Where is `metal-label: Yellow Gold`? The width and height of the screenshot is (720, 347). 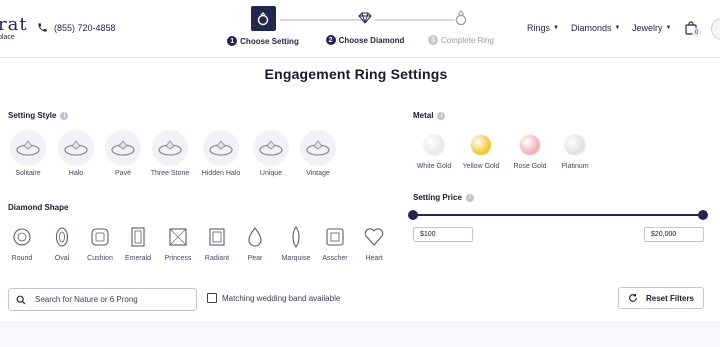
metal-label: Yellow Gold is located at coordinates (481, 166).